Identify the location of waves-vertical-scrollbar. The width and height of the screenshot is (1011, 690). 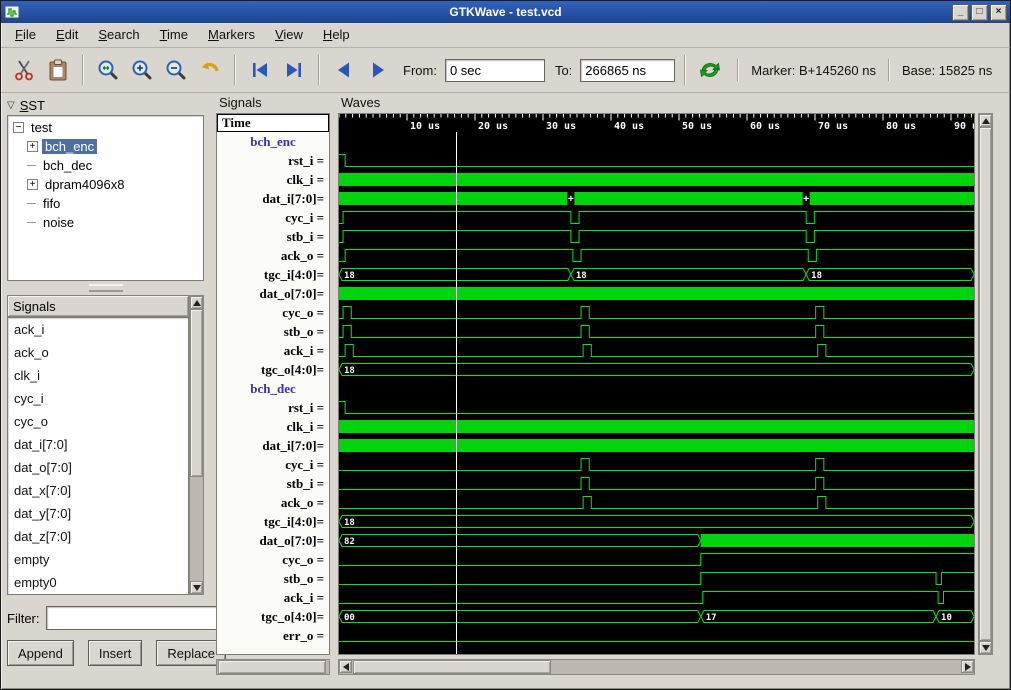
(985, 384).